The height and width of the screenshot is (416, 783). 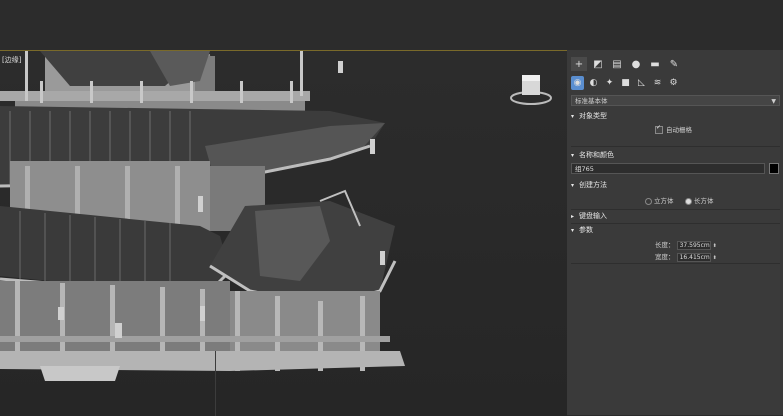 What do you see at coordinates (11, 60) in the screenshot?
I see `viewport-label: [边缘]` at bounding box center [11, 60].